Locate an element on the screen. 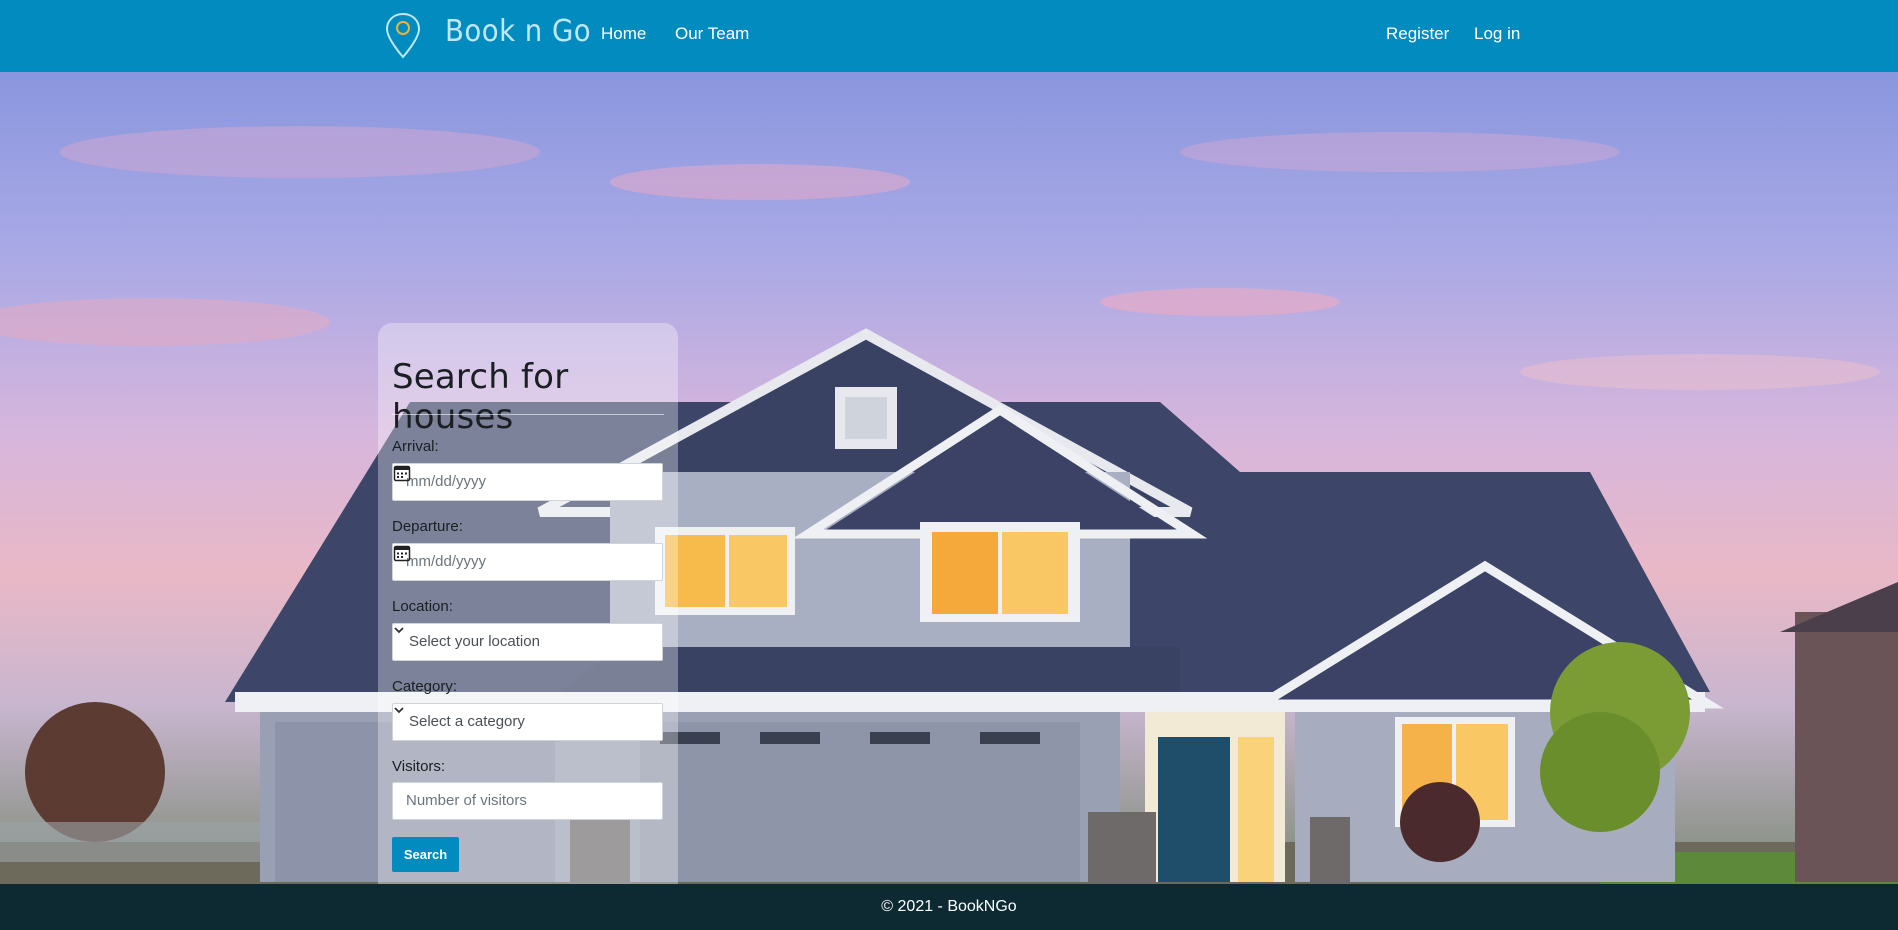 This screenshot has width=1898, height=930. footer: © 2021 - BookNGo is located at coordinates (949, 907).